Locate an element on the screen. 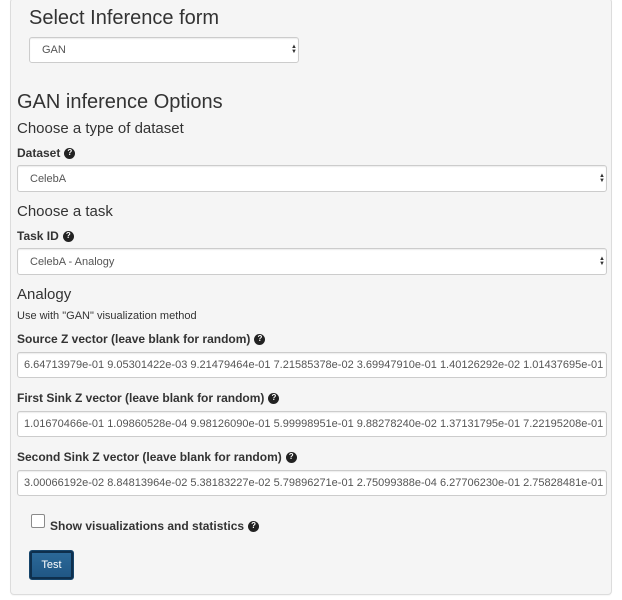  options-title: GAN inference Options is located at coordinates (120, 102).